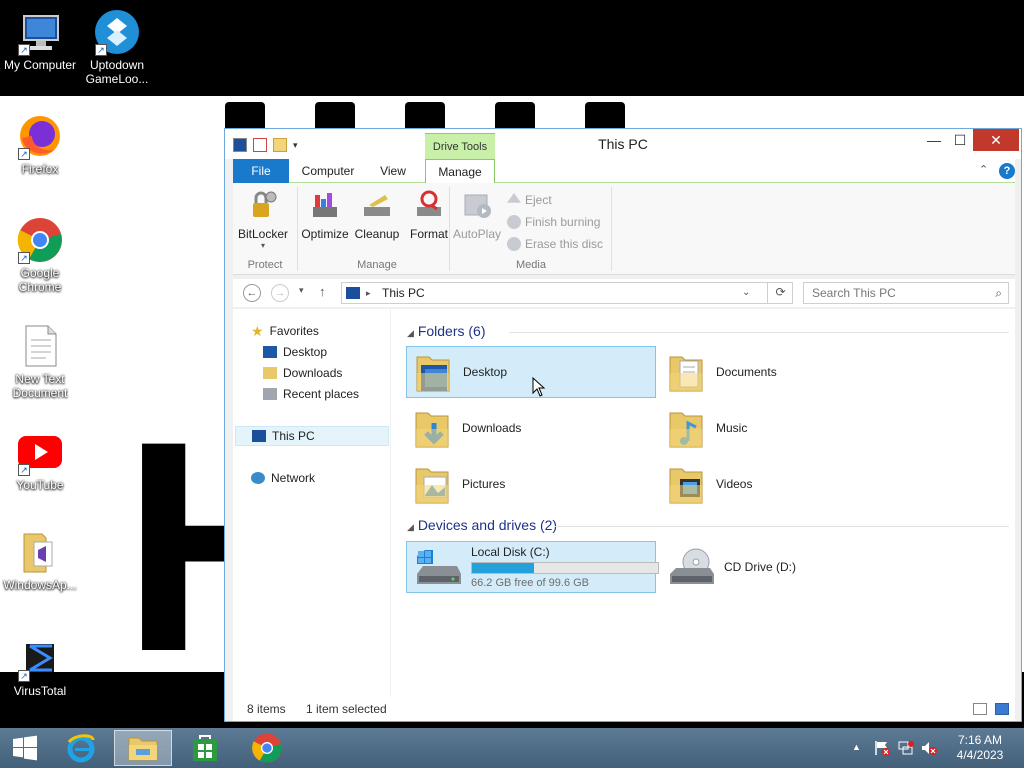  What do you see at coordinates (40, 136) in the screenshot?
I see `firefox-icon: ↗` at bounding box center [40, 136].